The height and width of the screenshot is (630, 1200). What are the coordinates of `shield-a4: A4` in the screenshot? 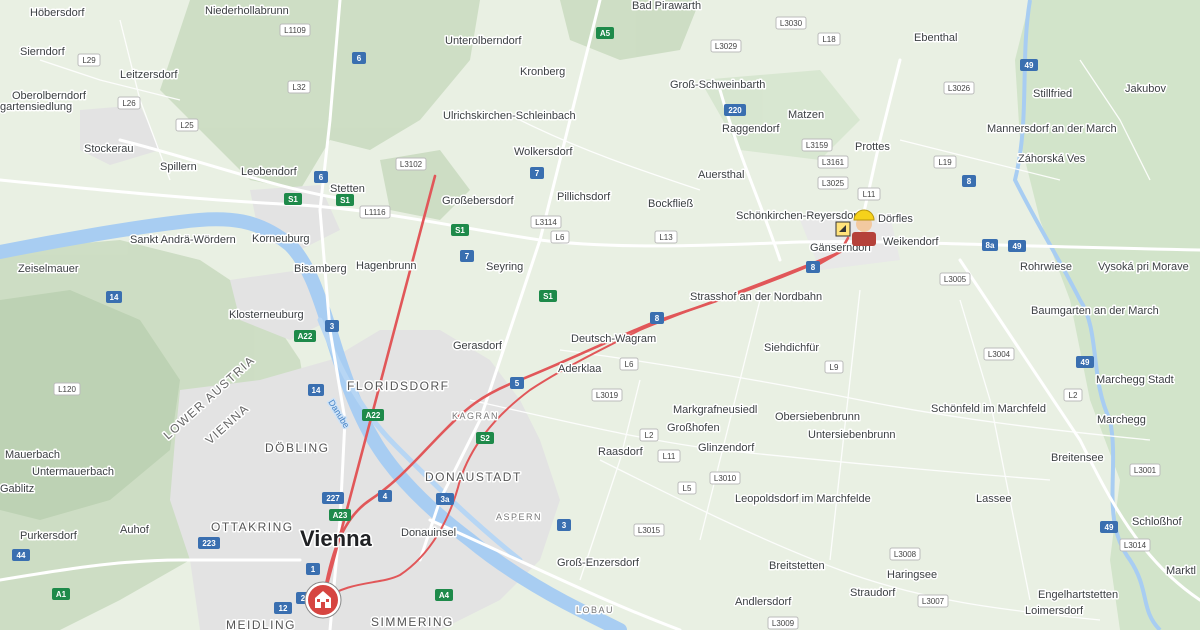 It's located at (444, 595).